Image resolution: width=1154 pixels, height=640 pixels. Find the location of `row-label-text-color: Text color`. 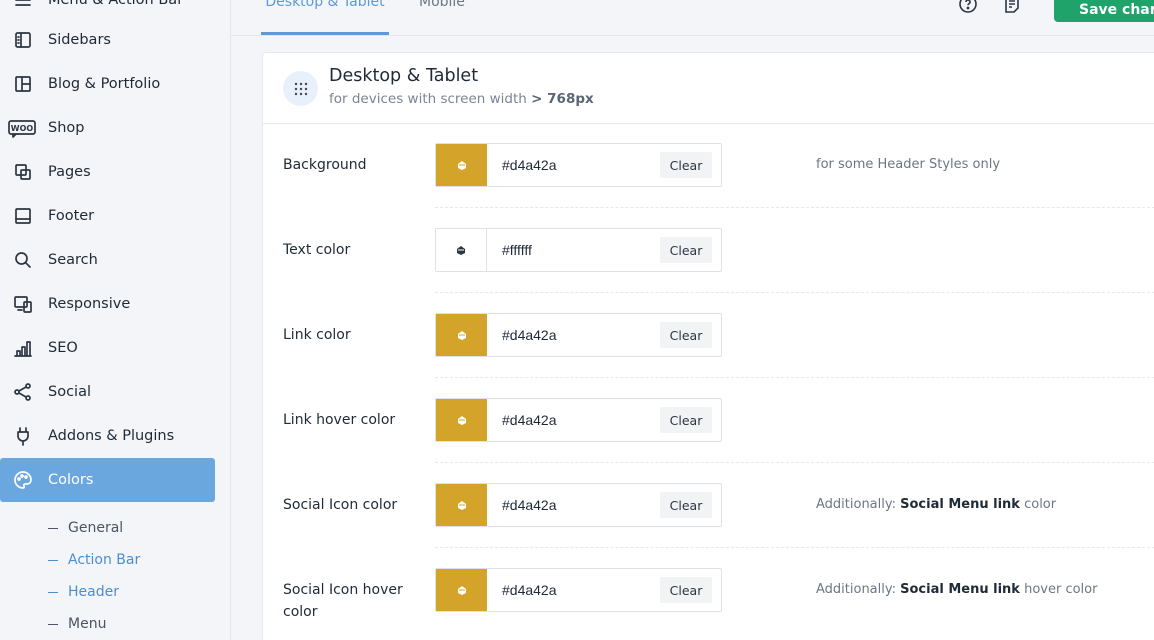

row-label-text-color: Text color is located at coordinates (317, 250).